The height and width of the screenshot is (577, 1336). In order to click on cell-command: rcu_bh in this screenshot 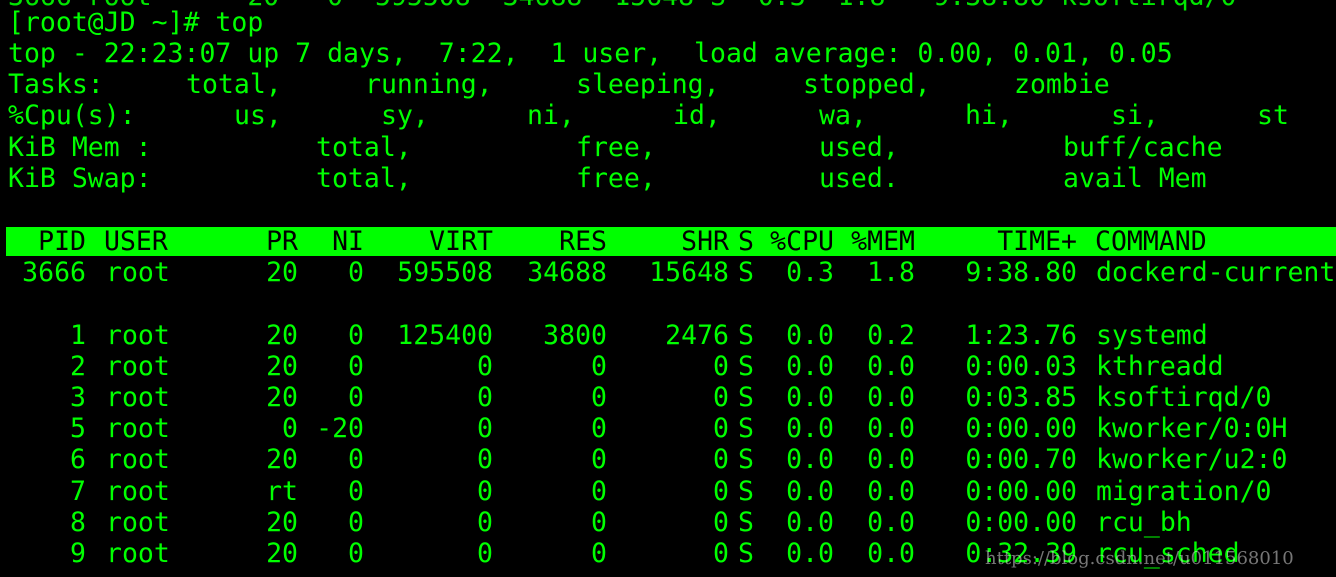, I will do `click(1144, 522)`.